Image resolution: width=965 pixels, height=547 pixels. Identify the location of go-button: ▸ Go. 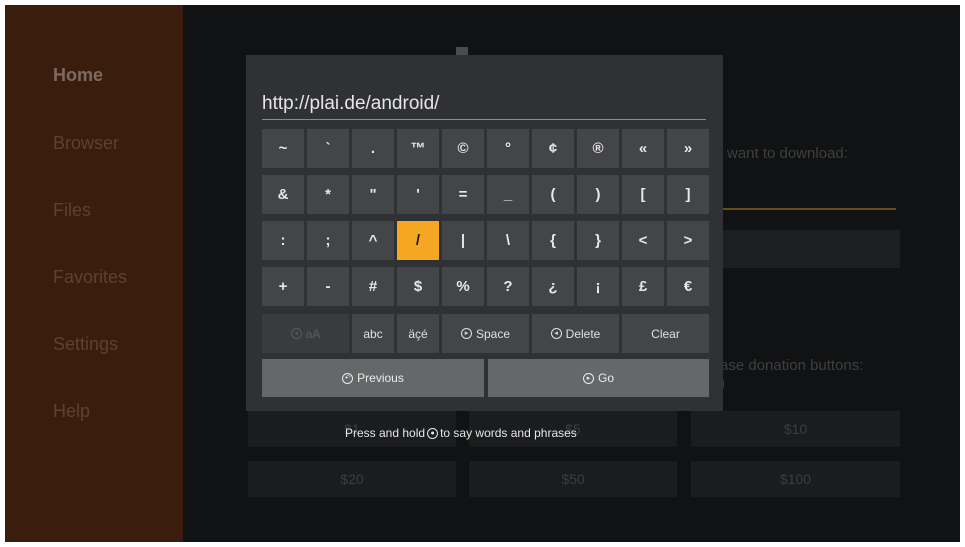
(598, 378).